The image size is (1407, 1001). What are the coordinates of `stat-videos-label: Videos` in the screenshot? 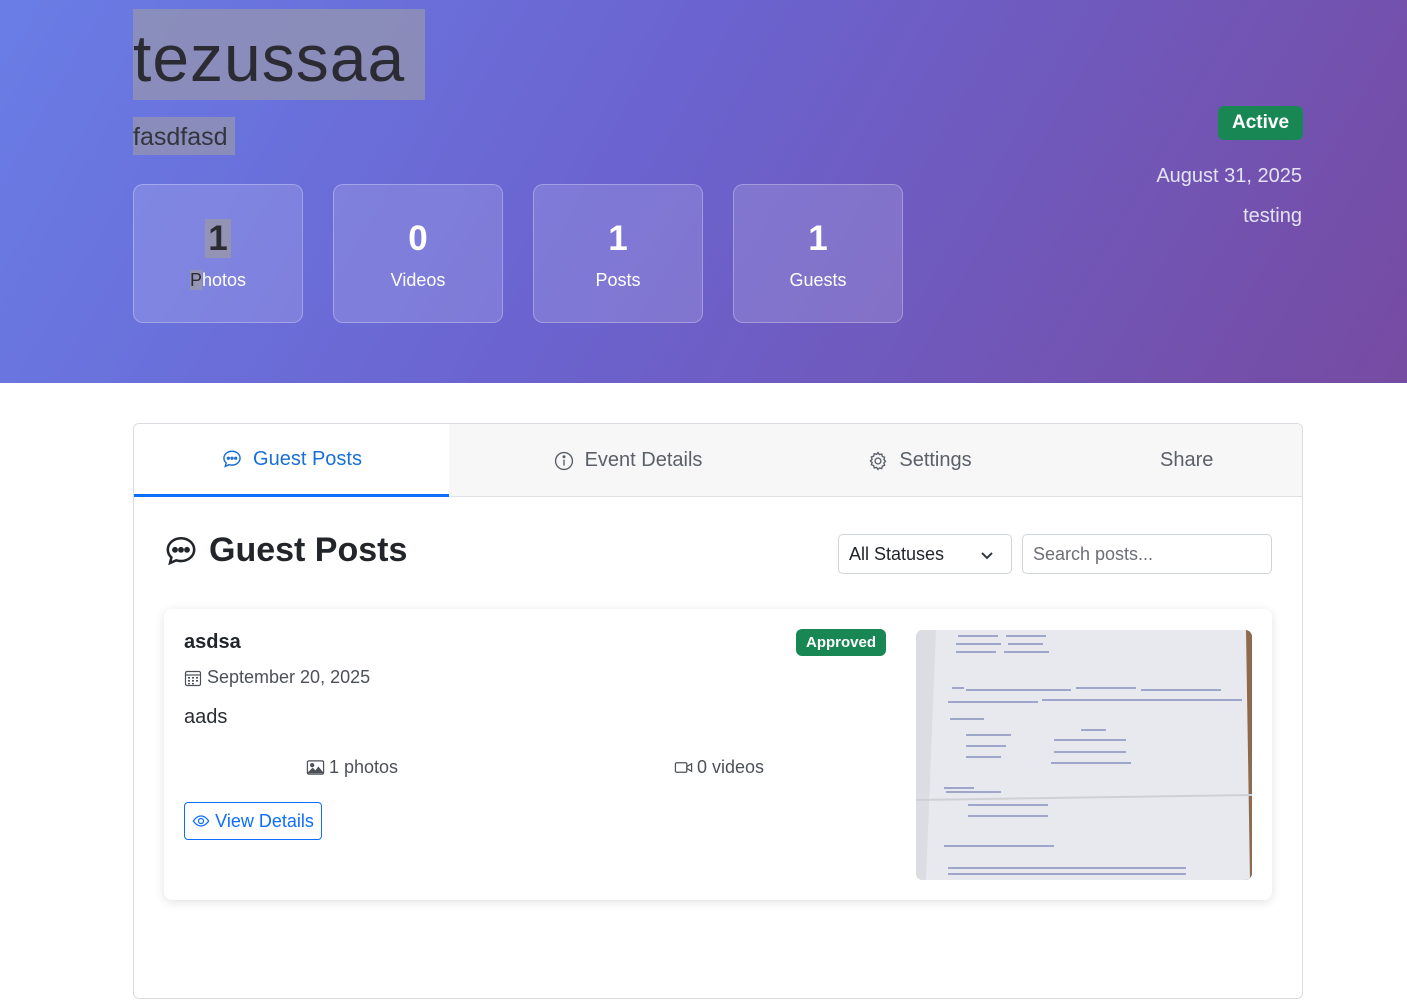 It's located at (418, 280).